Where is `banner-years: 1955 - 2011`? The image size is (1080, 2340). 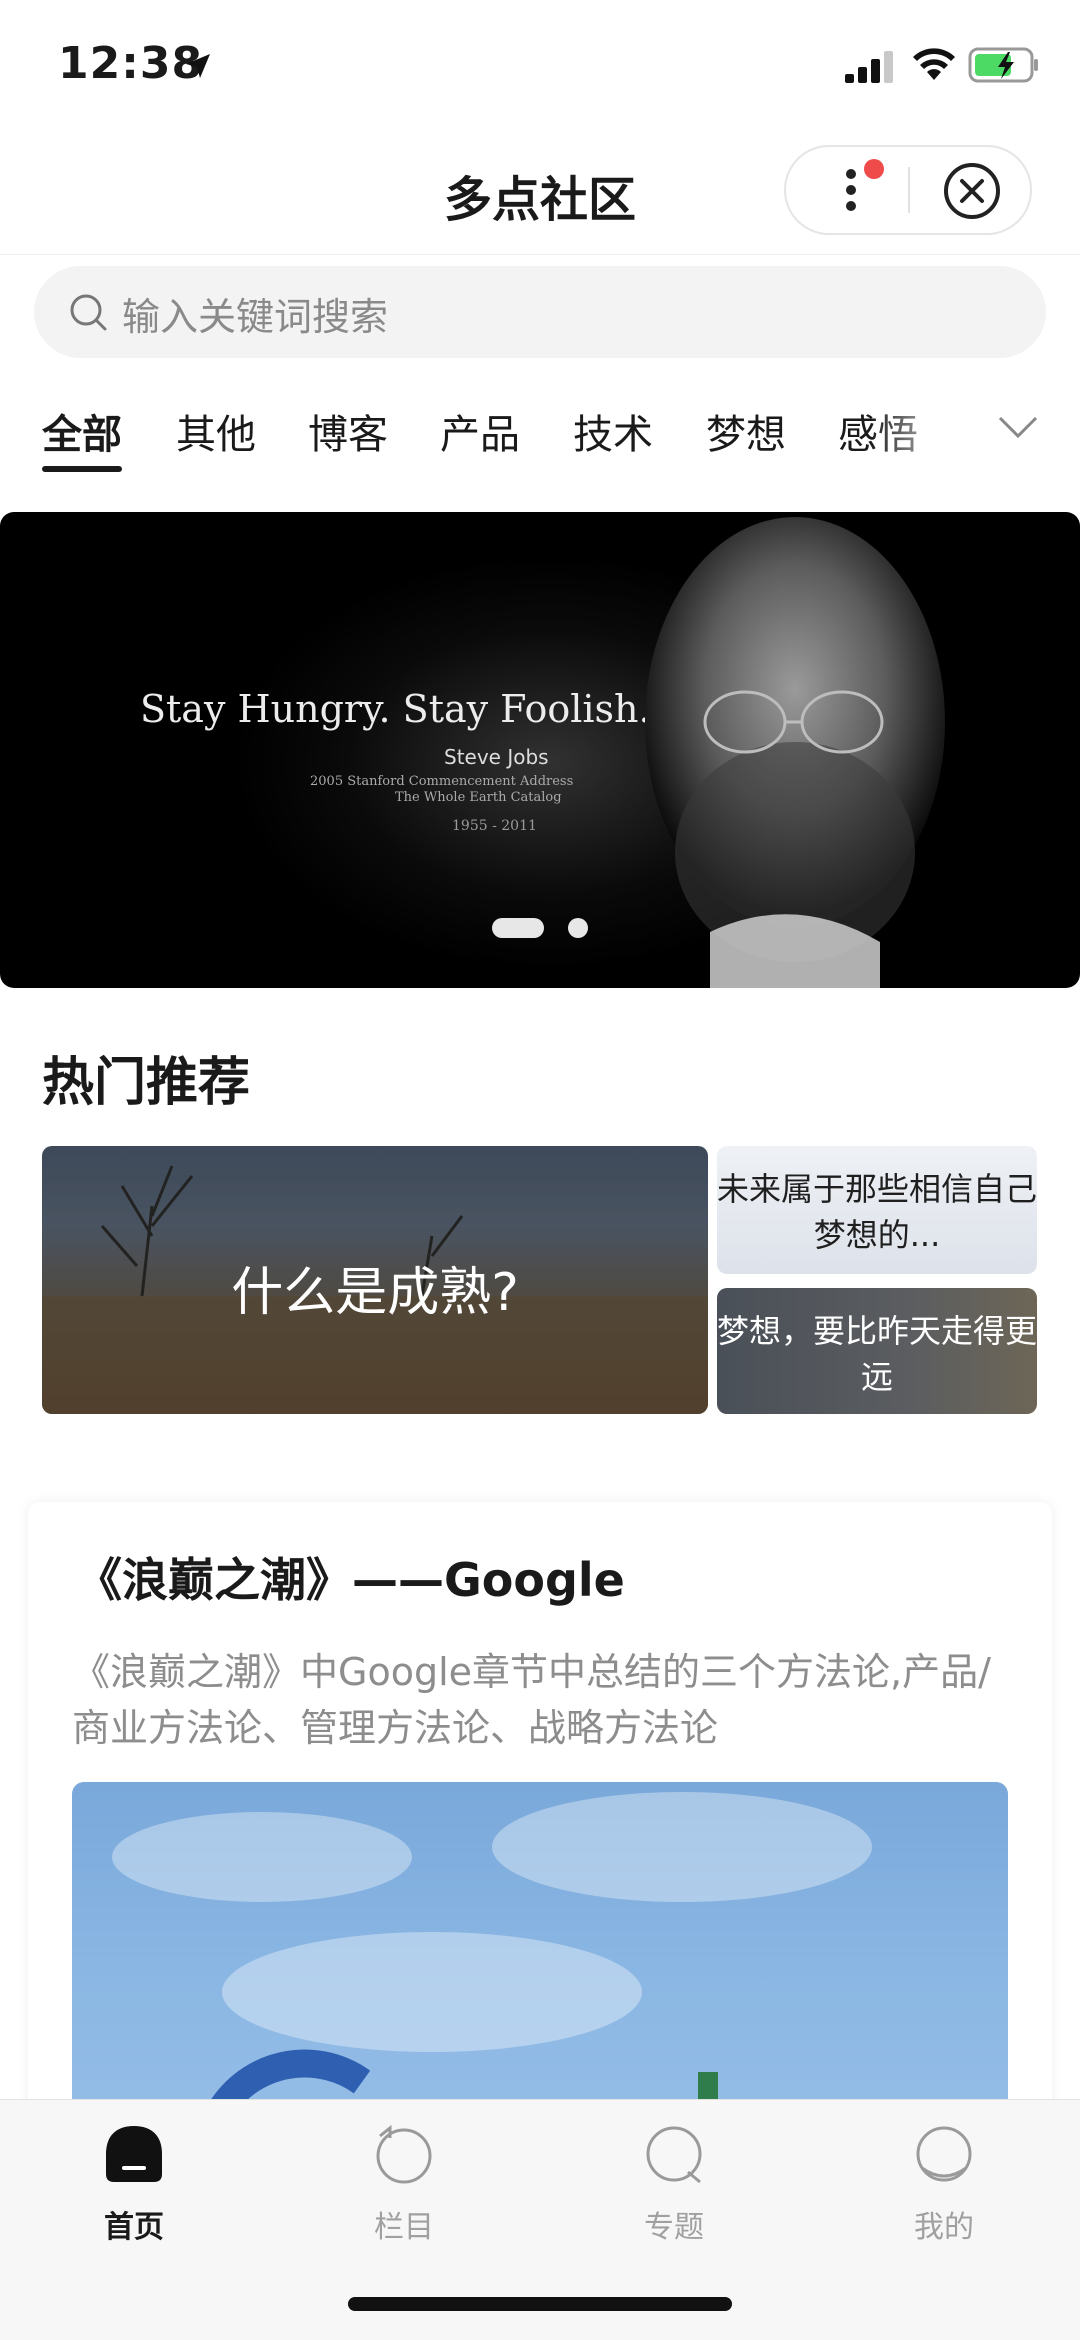 banner-years: 1955 - 2011 is located at coordinates (494, 826).